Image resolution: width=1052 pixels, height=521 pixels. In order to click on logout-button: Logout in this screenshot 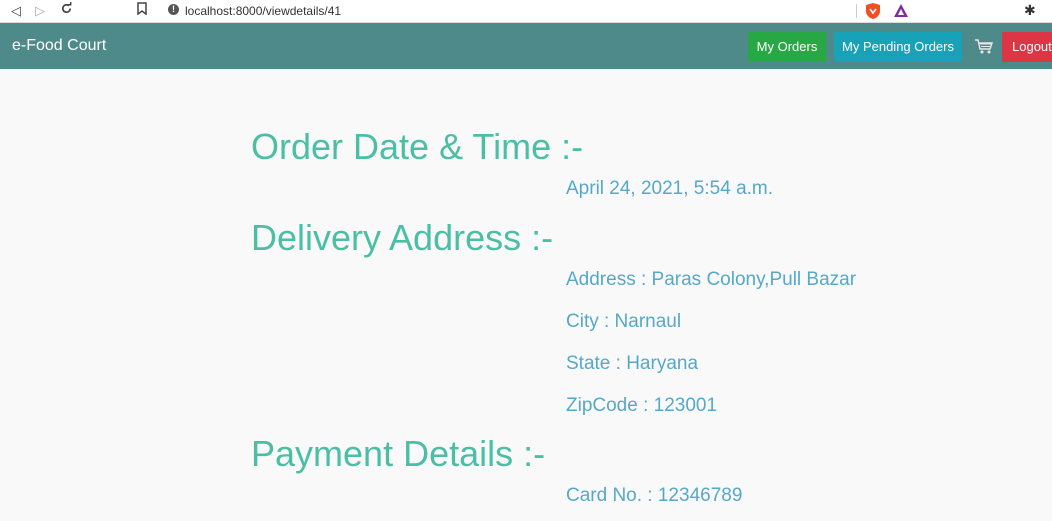, I will do `click(1027, 47)`.